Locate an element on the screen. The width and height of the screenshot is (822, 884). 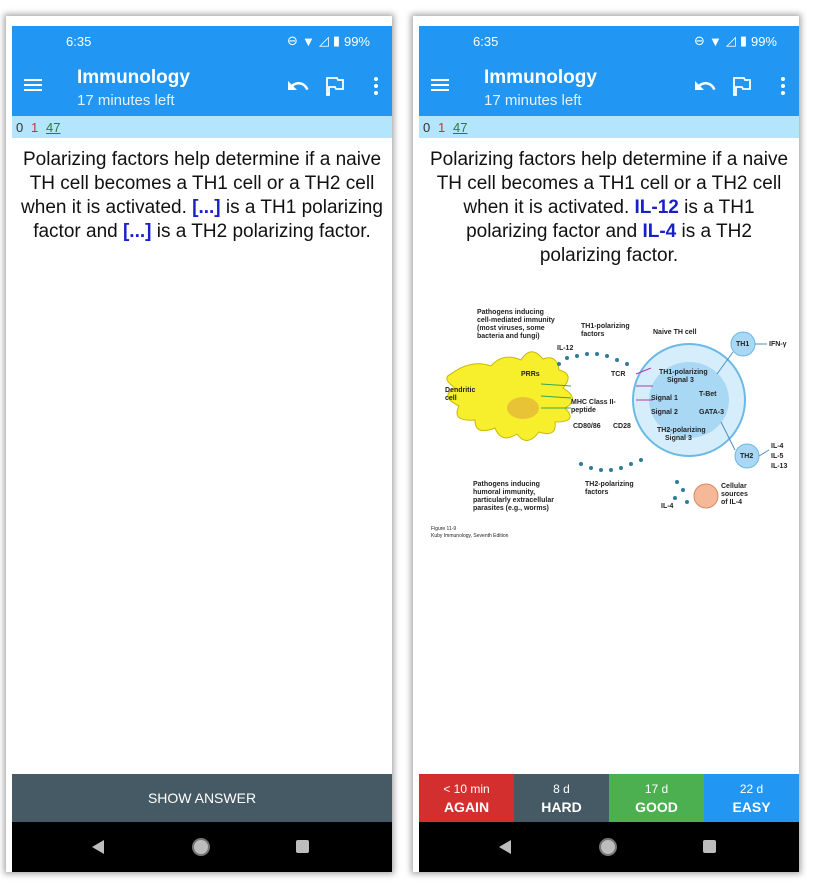
svg-text: TH2 is located at coordinates (746, 456).